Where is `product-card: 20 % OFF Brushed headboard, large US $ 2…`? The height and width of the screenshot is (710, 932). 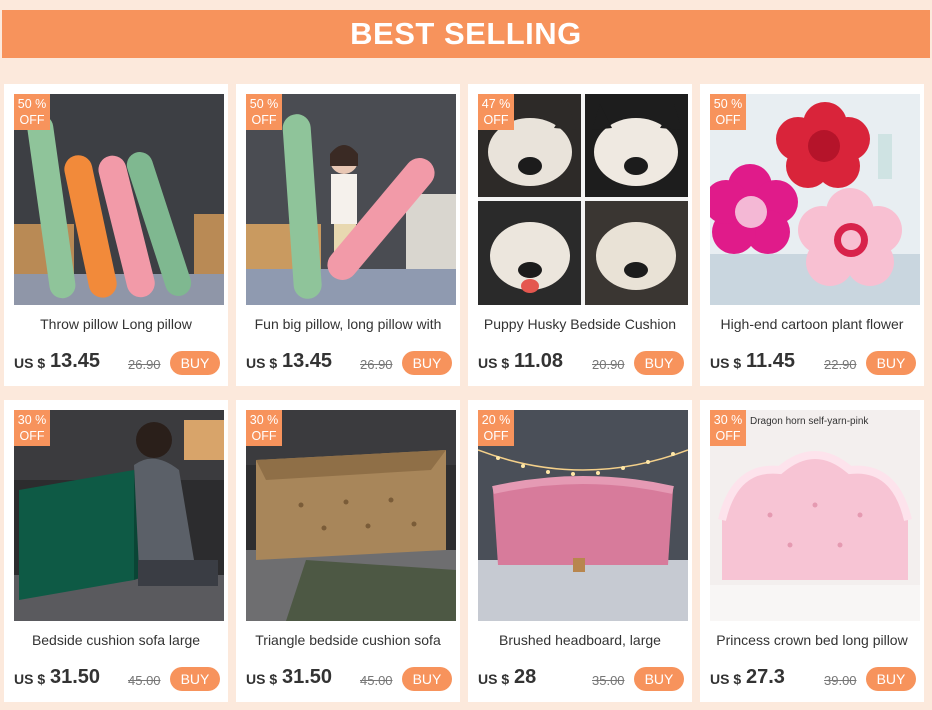
product-card: 20 % OFF Brushed headboard, large US $ 2… is located at coordinates (580, 551).